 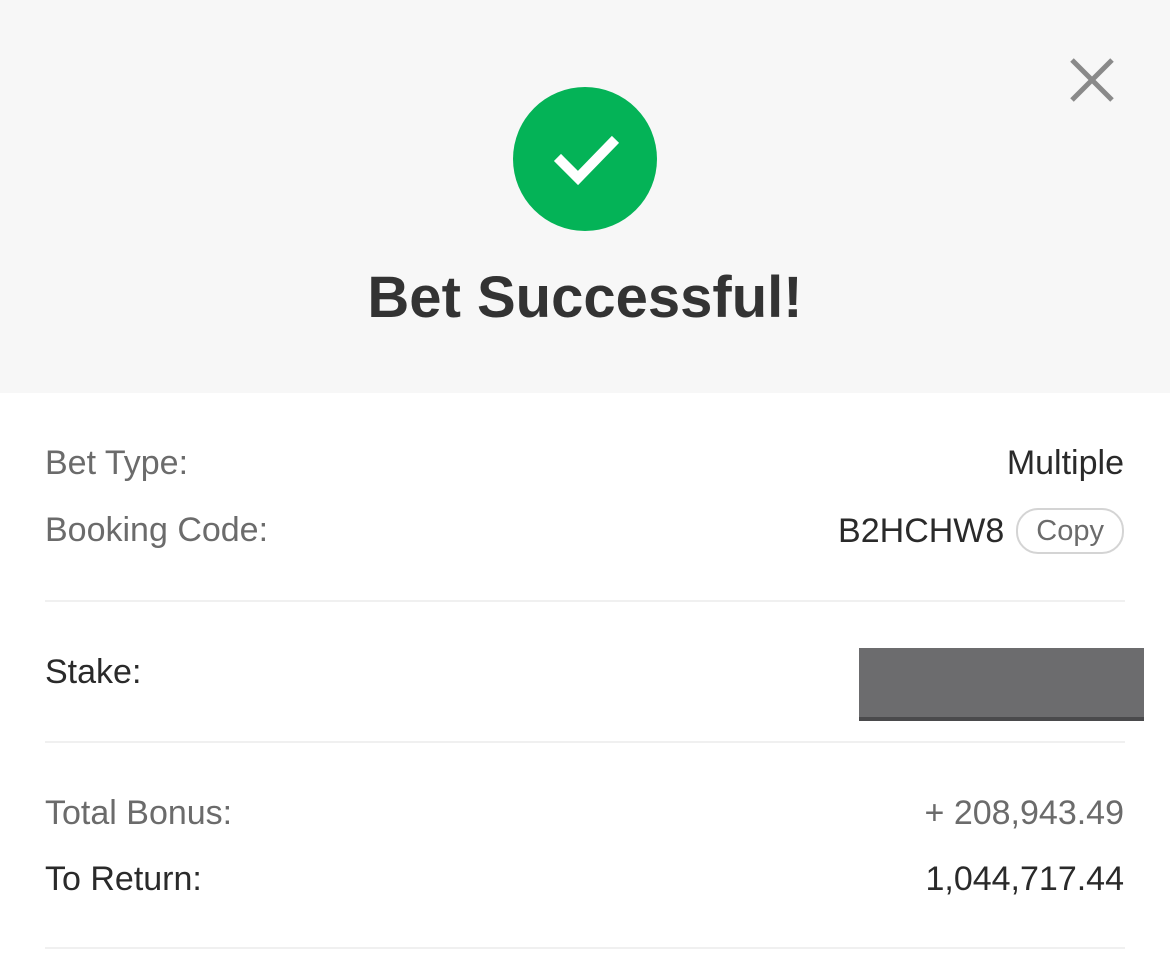 I want to click on success-badge, so click(x=585, y=159).